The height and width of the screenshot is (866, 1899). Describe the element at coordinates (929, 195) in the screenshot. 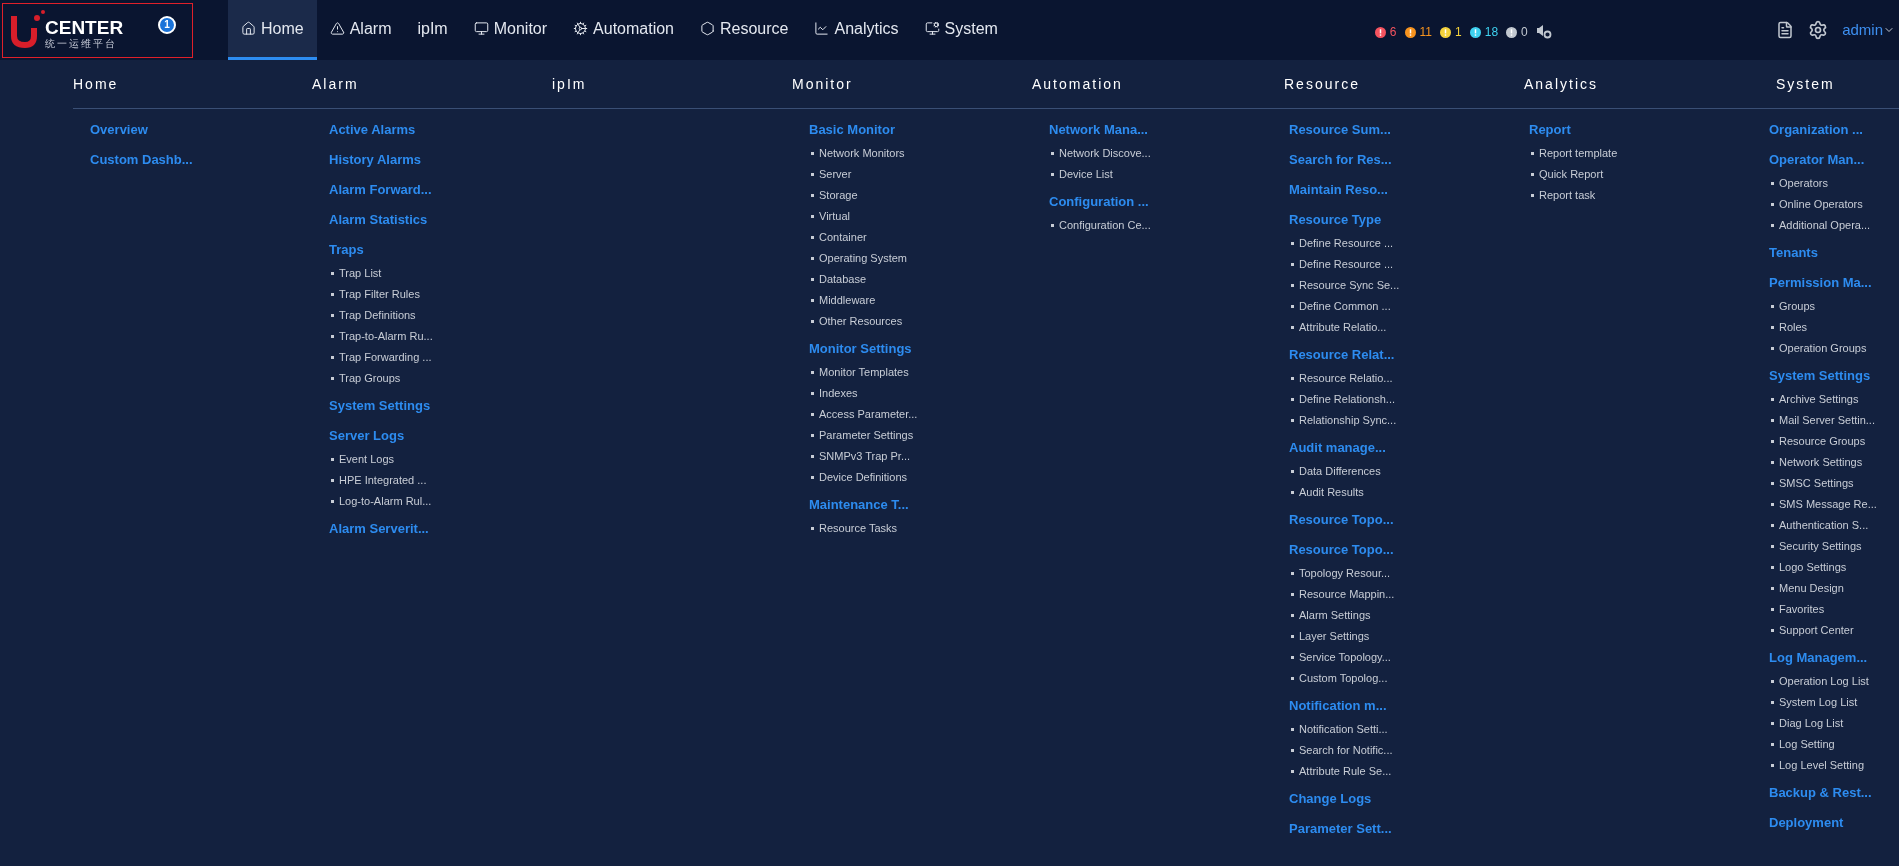

I see `menu-item-link: Storage` at that location.